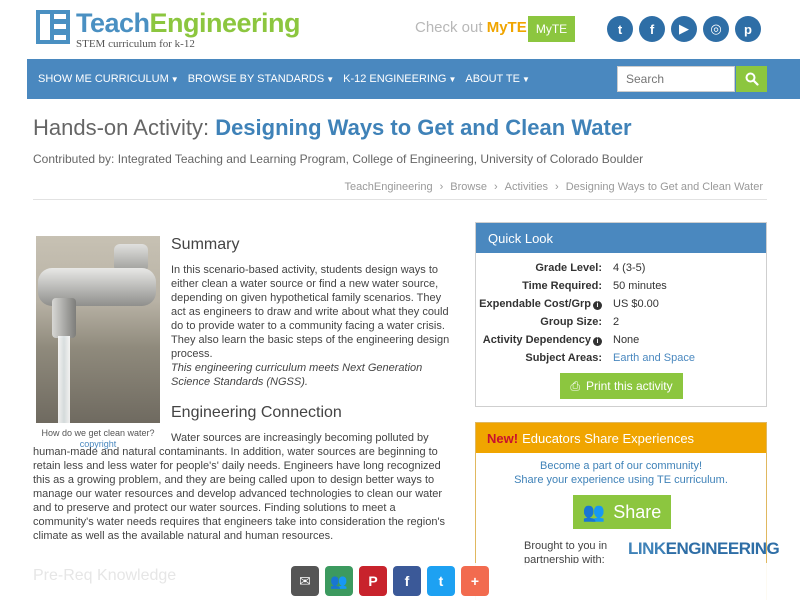 The image size is (800, 600). Describe the element at coordinates (563, 358) in the screenshot. I see `quick-look-label-text: Subject Areas:` at that location.